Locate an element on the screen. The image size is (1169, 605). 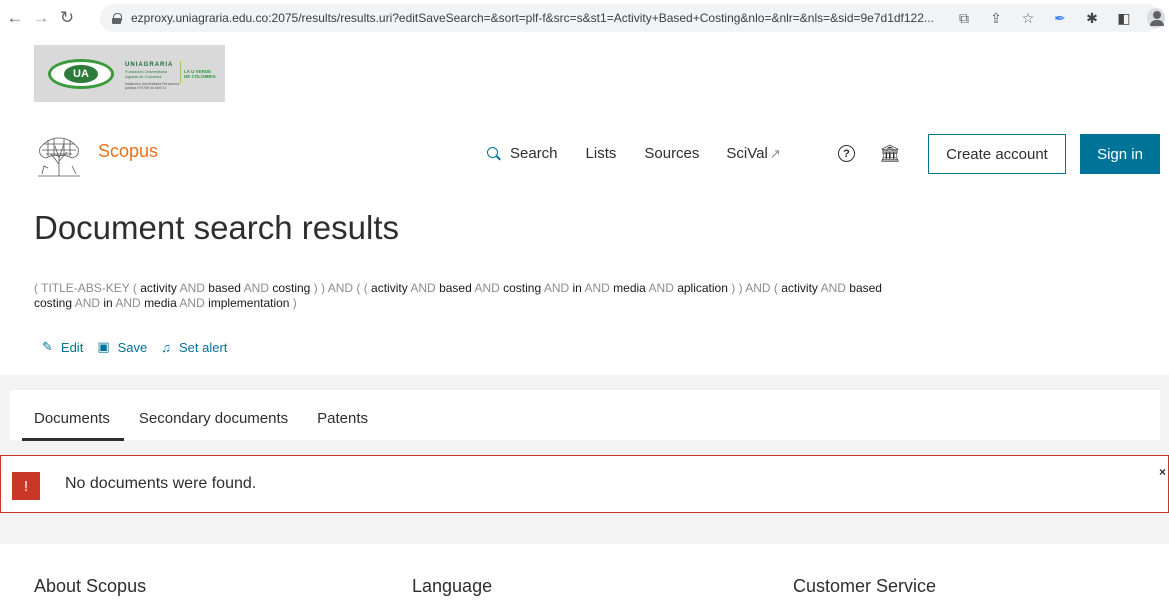
query-term: aplication is located at coordinates (702, 288).